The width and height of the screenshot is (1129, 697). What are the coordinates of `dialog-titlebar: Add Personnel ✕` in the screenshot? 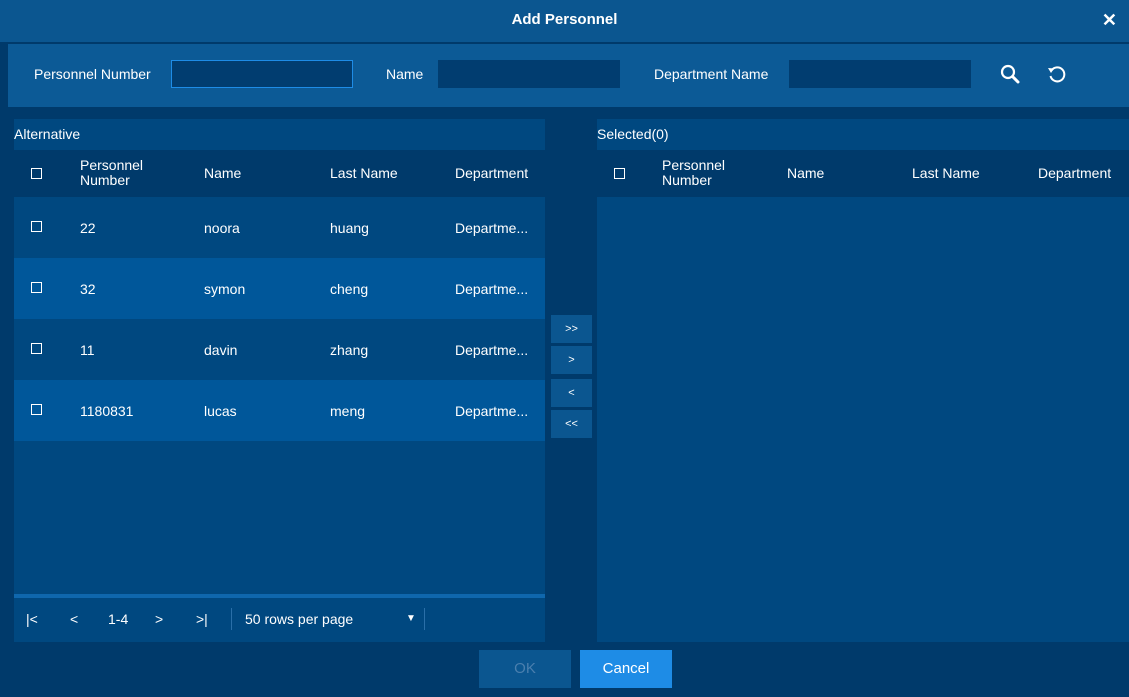 It's located at (564, 21).